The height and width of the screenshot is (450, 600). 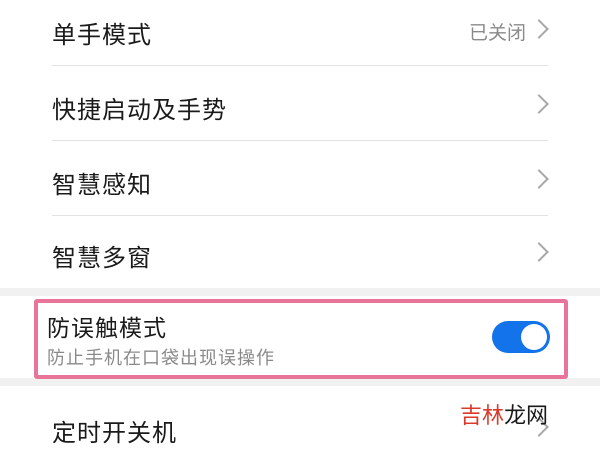 I want to click on one-hand-mode-row: 单手模式 已关闭, so click(x=300, y=32).